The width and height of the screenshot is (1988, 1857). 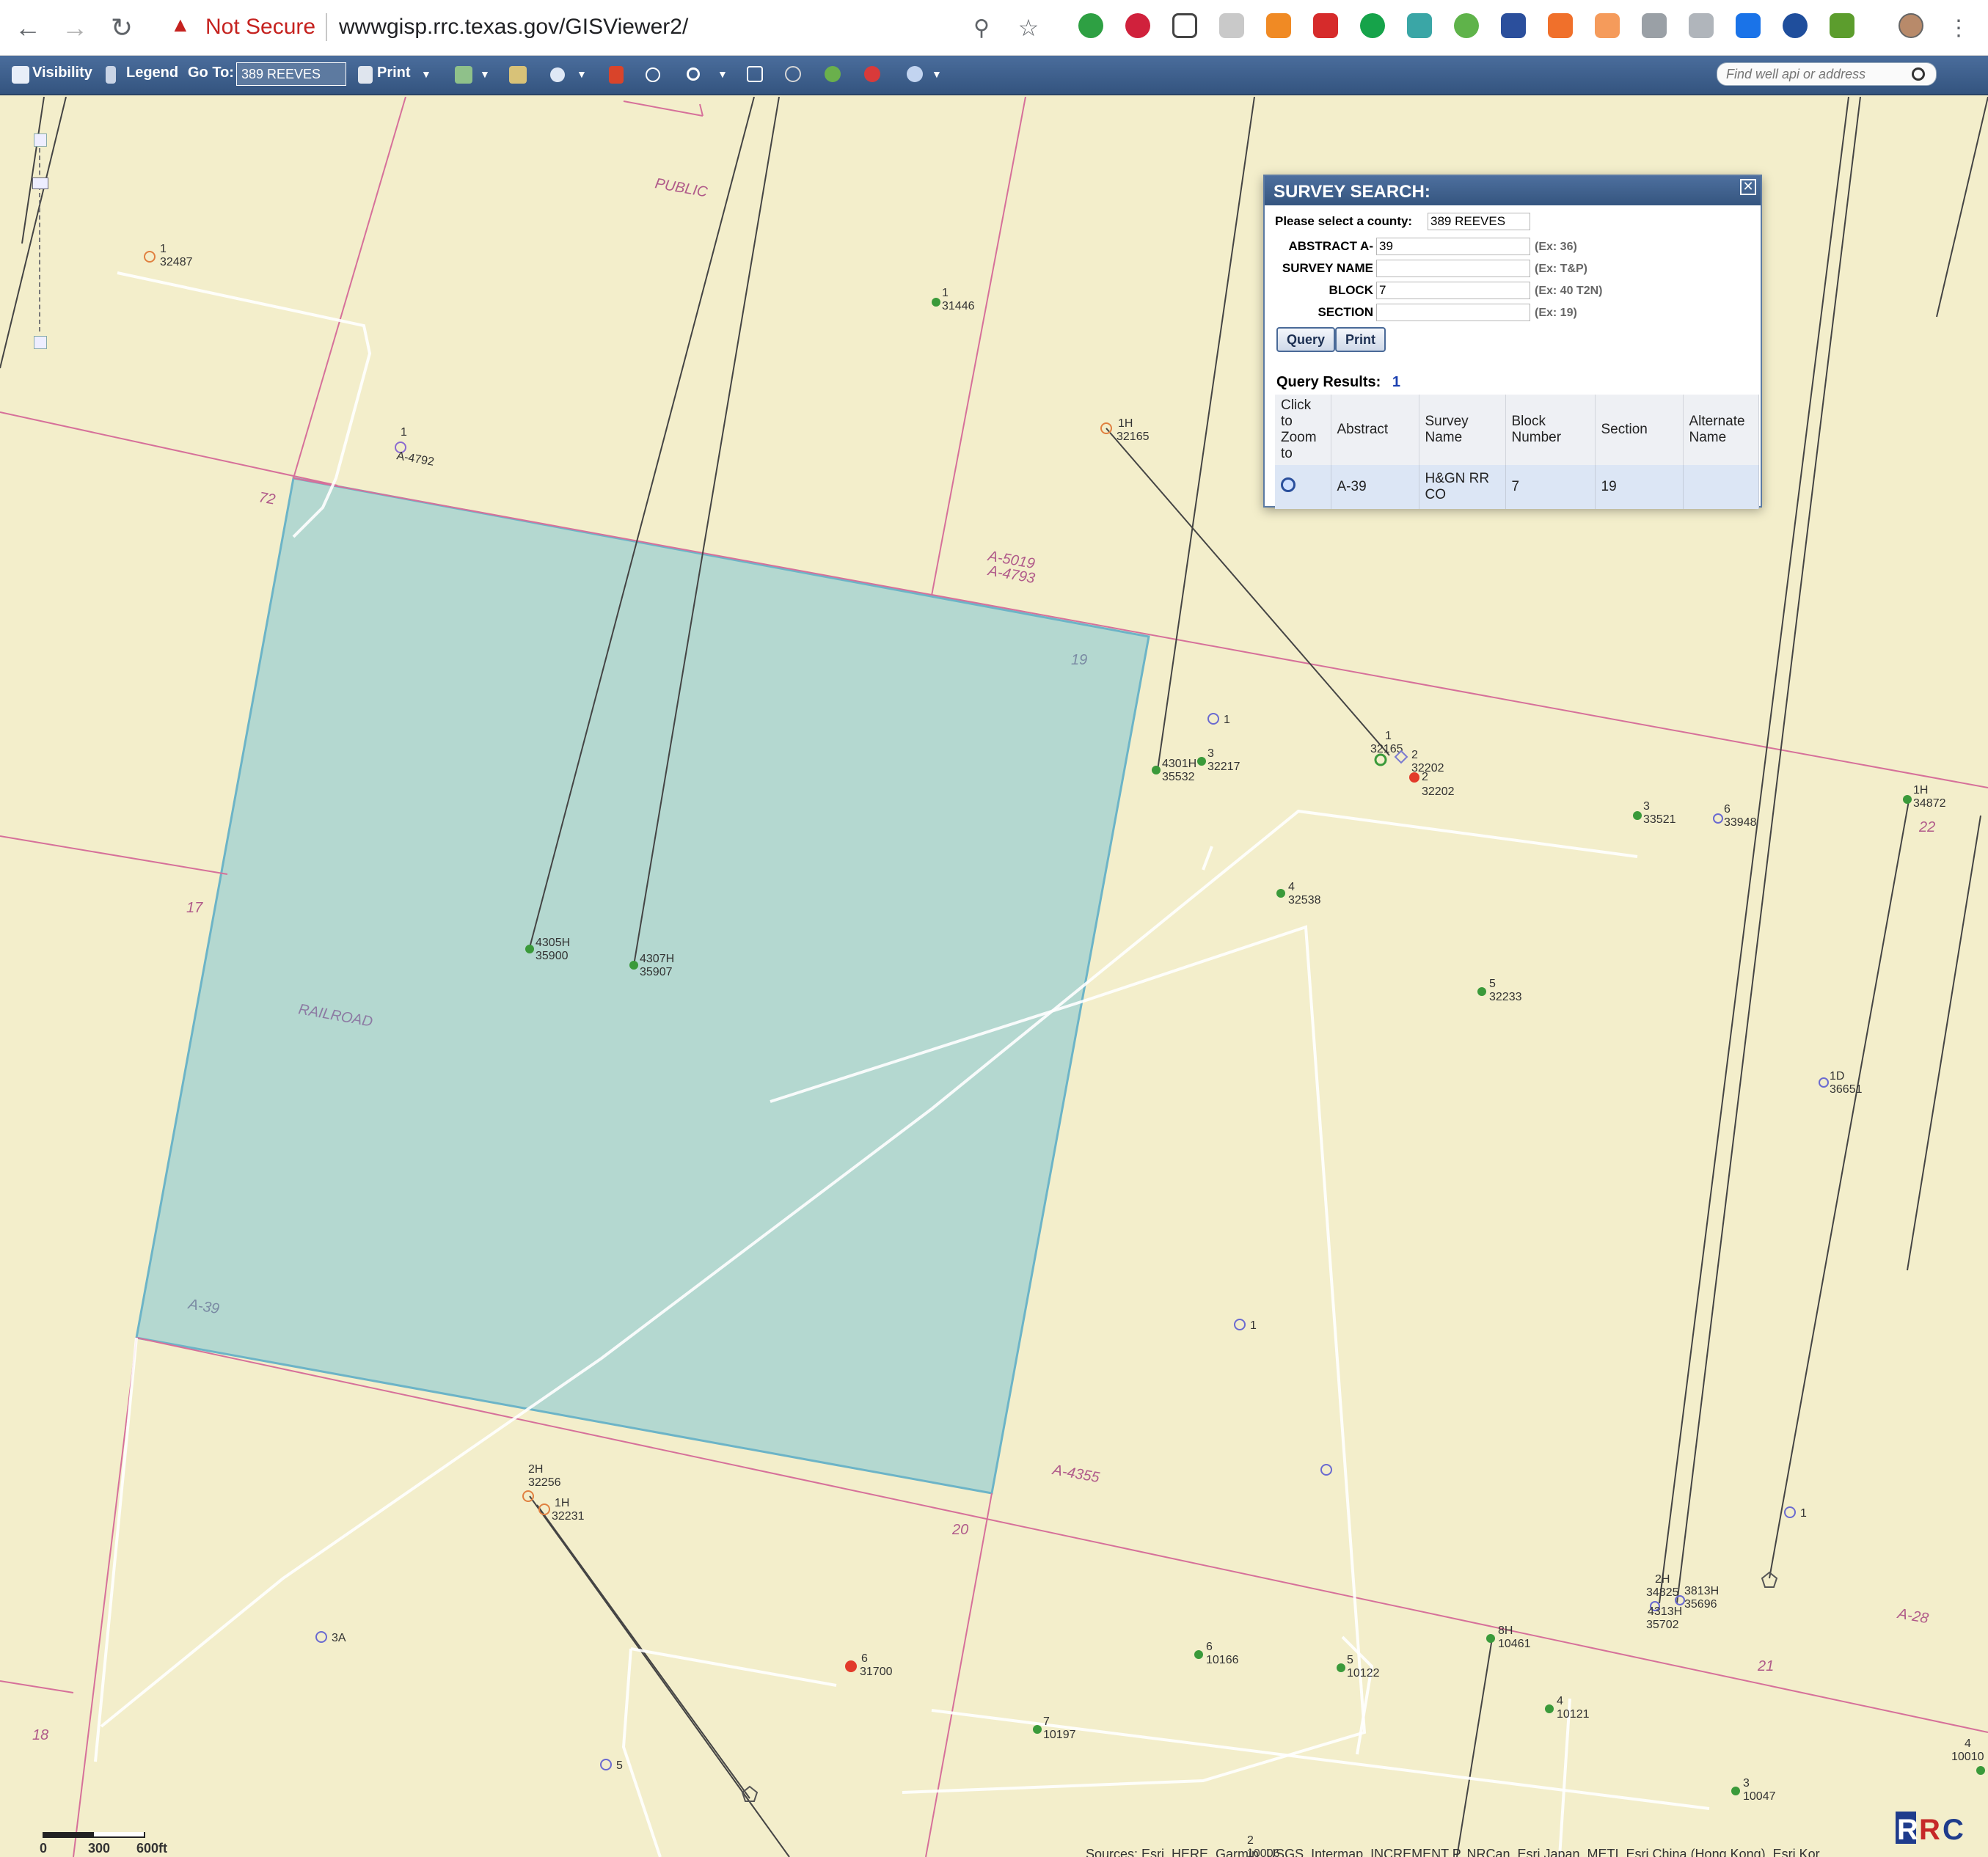 I want to click on security-indicator: Not Secure, so click(x=260, y=27).